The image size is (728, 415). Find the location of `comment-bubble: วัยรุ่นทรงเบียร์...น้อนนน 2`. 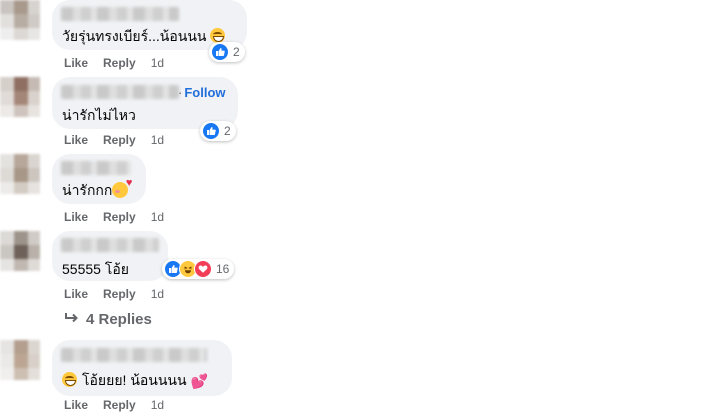

comment-bubble: วัยรุ่นทรงเบียร์...น้อนนน 2 is located at coordinates (149, 31).